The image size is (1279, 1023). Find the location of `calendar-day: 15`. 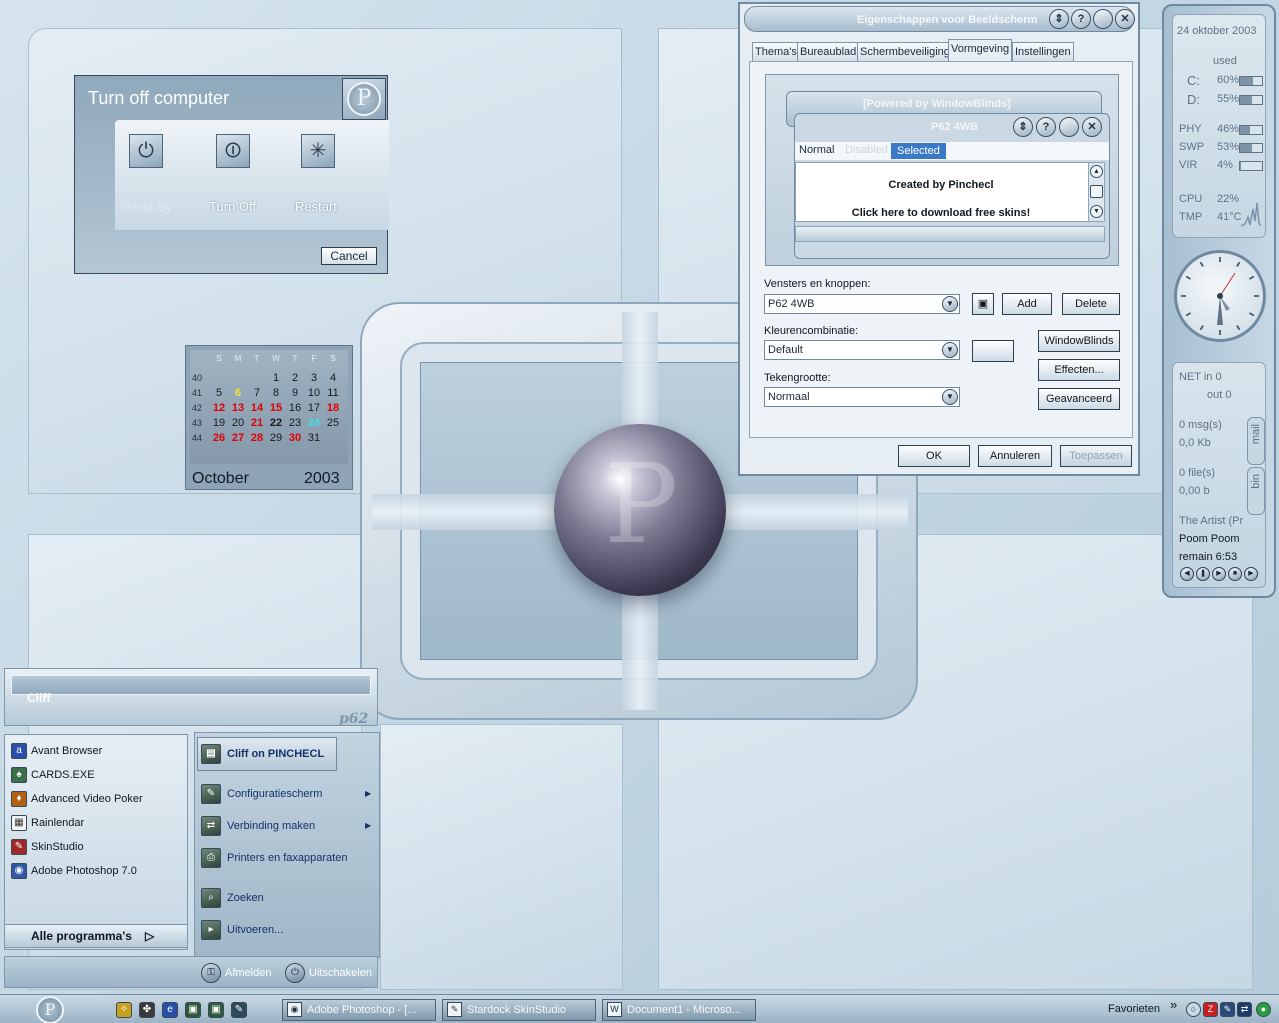

calendar-day: 15 is located at coordinates (276, 408).